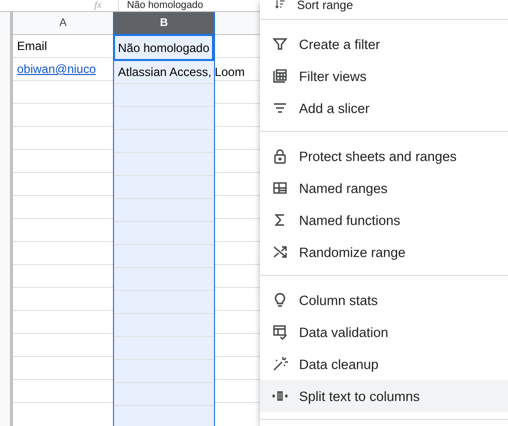 The width and height of the screenshot is (508, 426). What do you see at coordinates (384, 76) in the screenshot?
I see `menu-item: Filter views` at bounding box center [384, 76].